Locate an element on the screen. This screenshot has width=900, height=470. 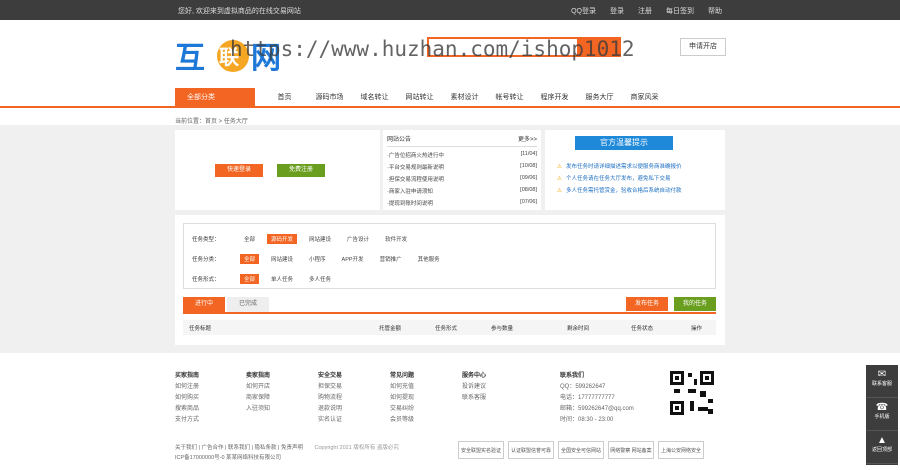
side-toolbar: ✉ 联系客服 ☎ 手机版 ▲ 返回顶部 is located at coordinates (882, 415).